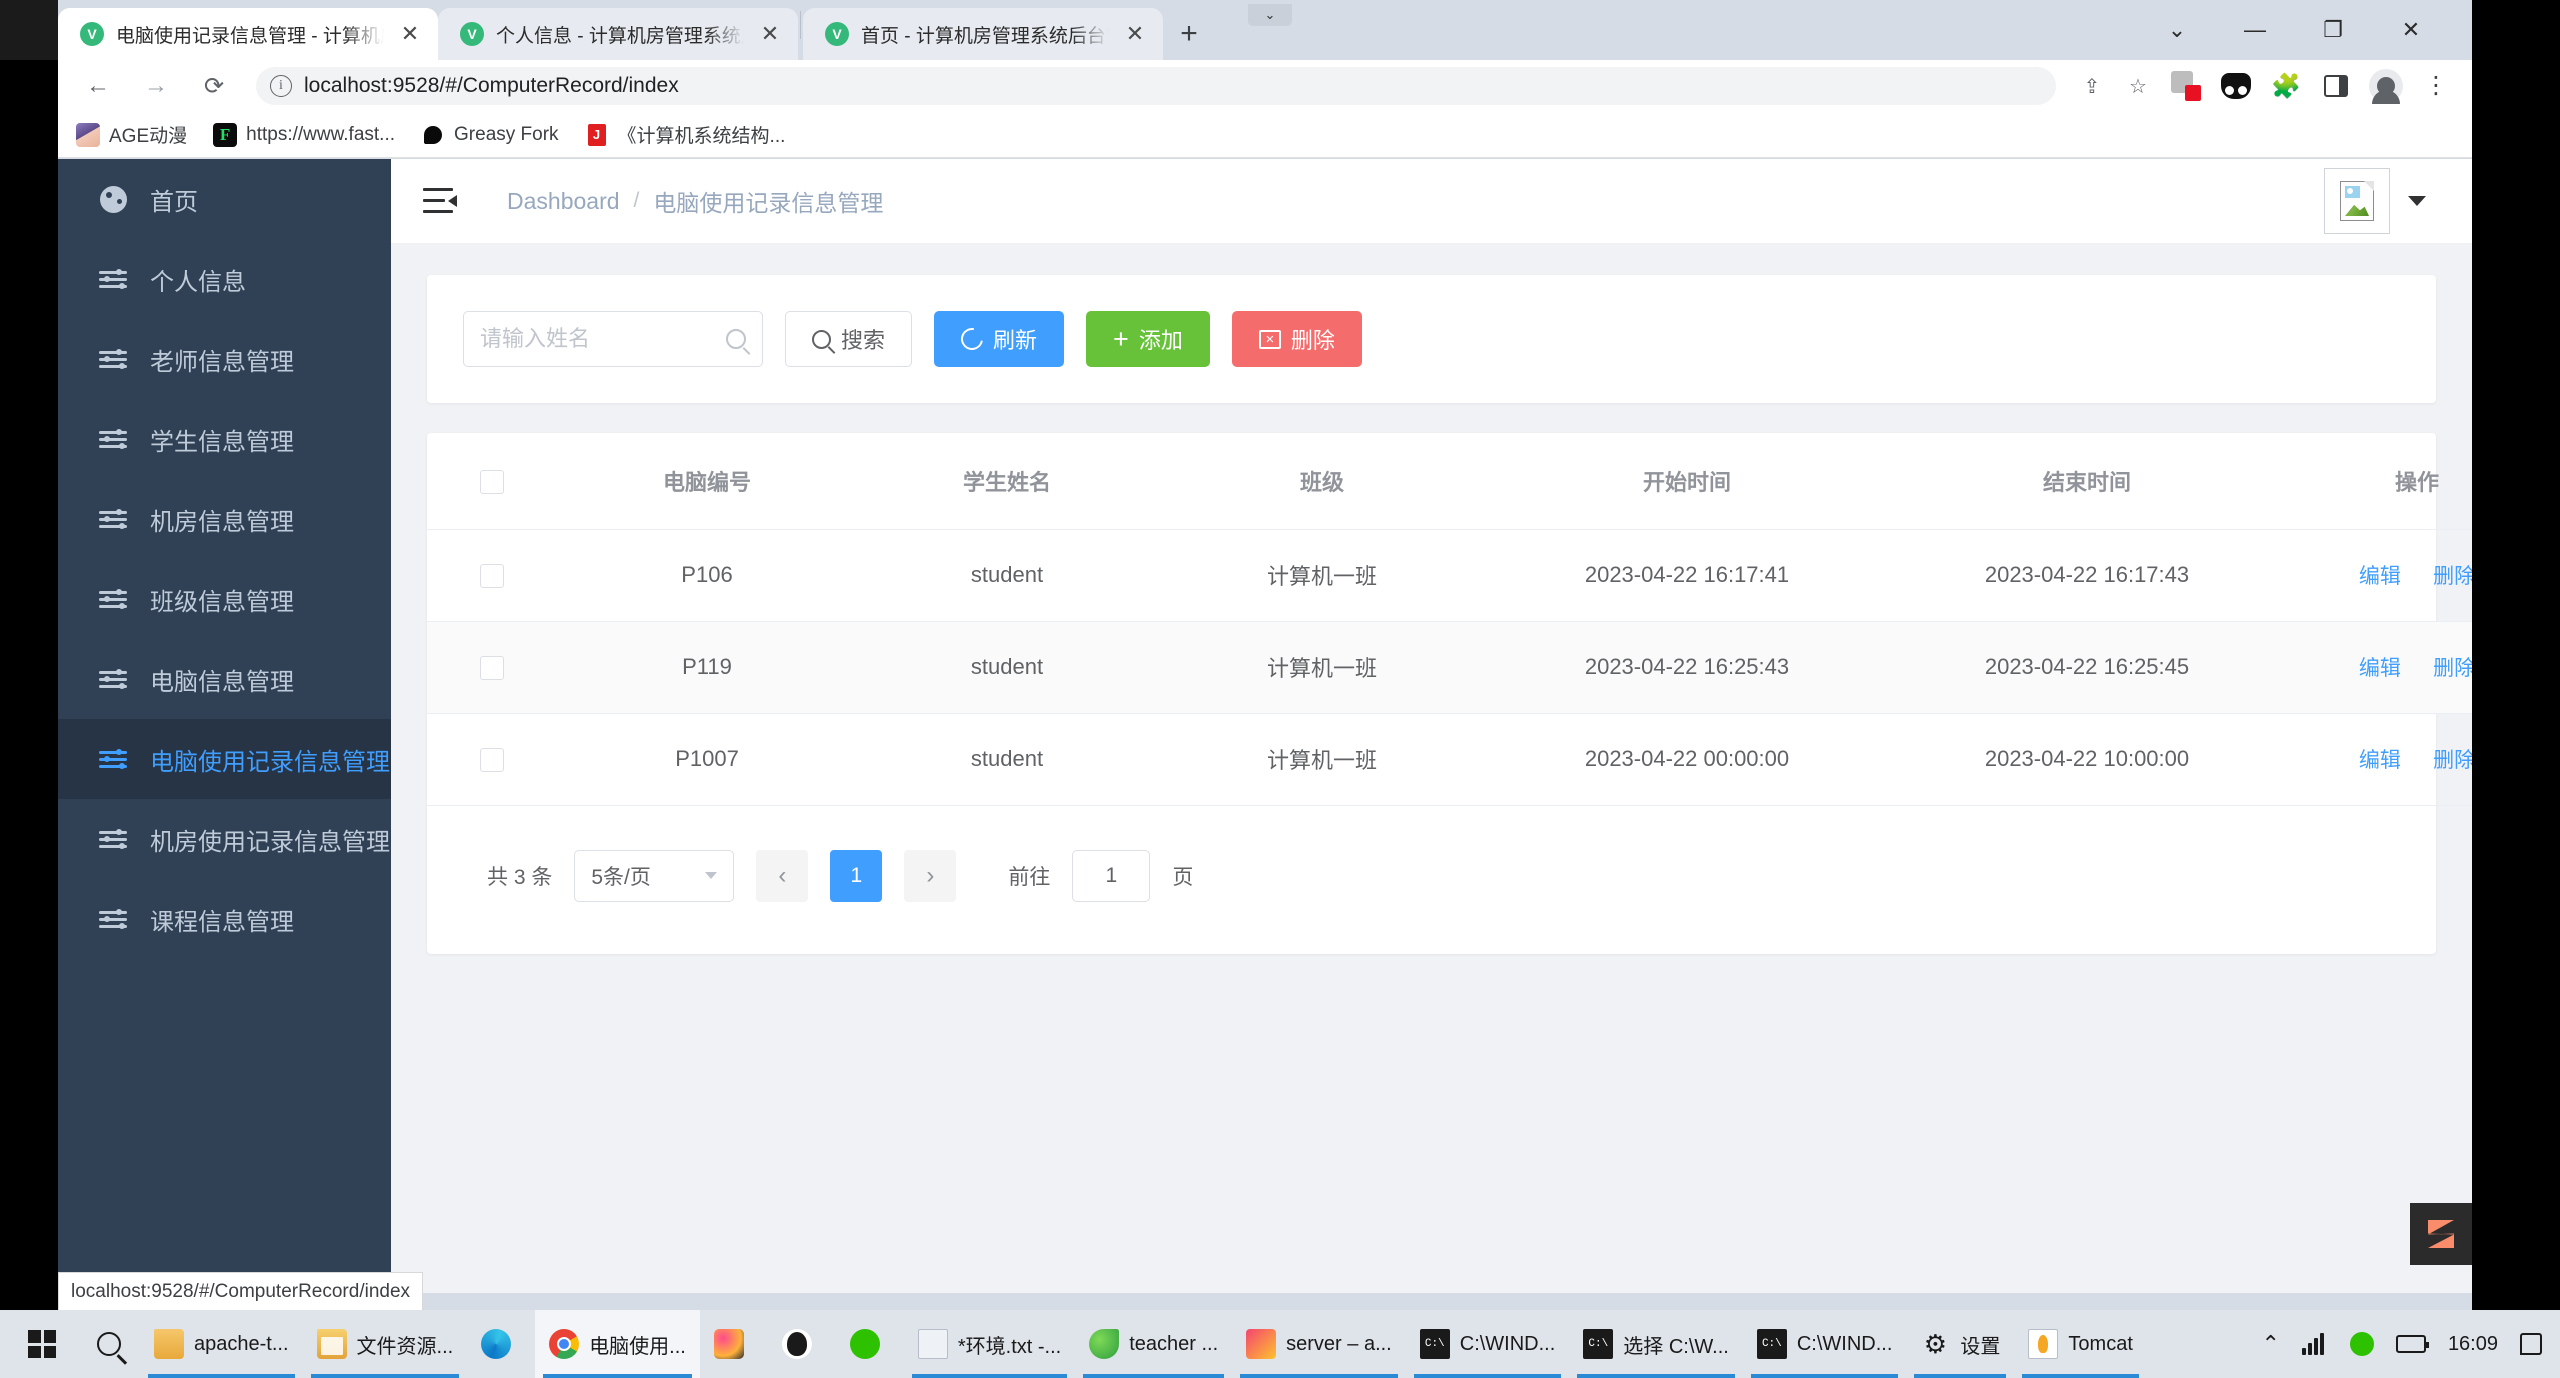  I want to click on search-input, so click(599, 339).